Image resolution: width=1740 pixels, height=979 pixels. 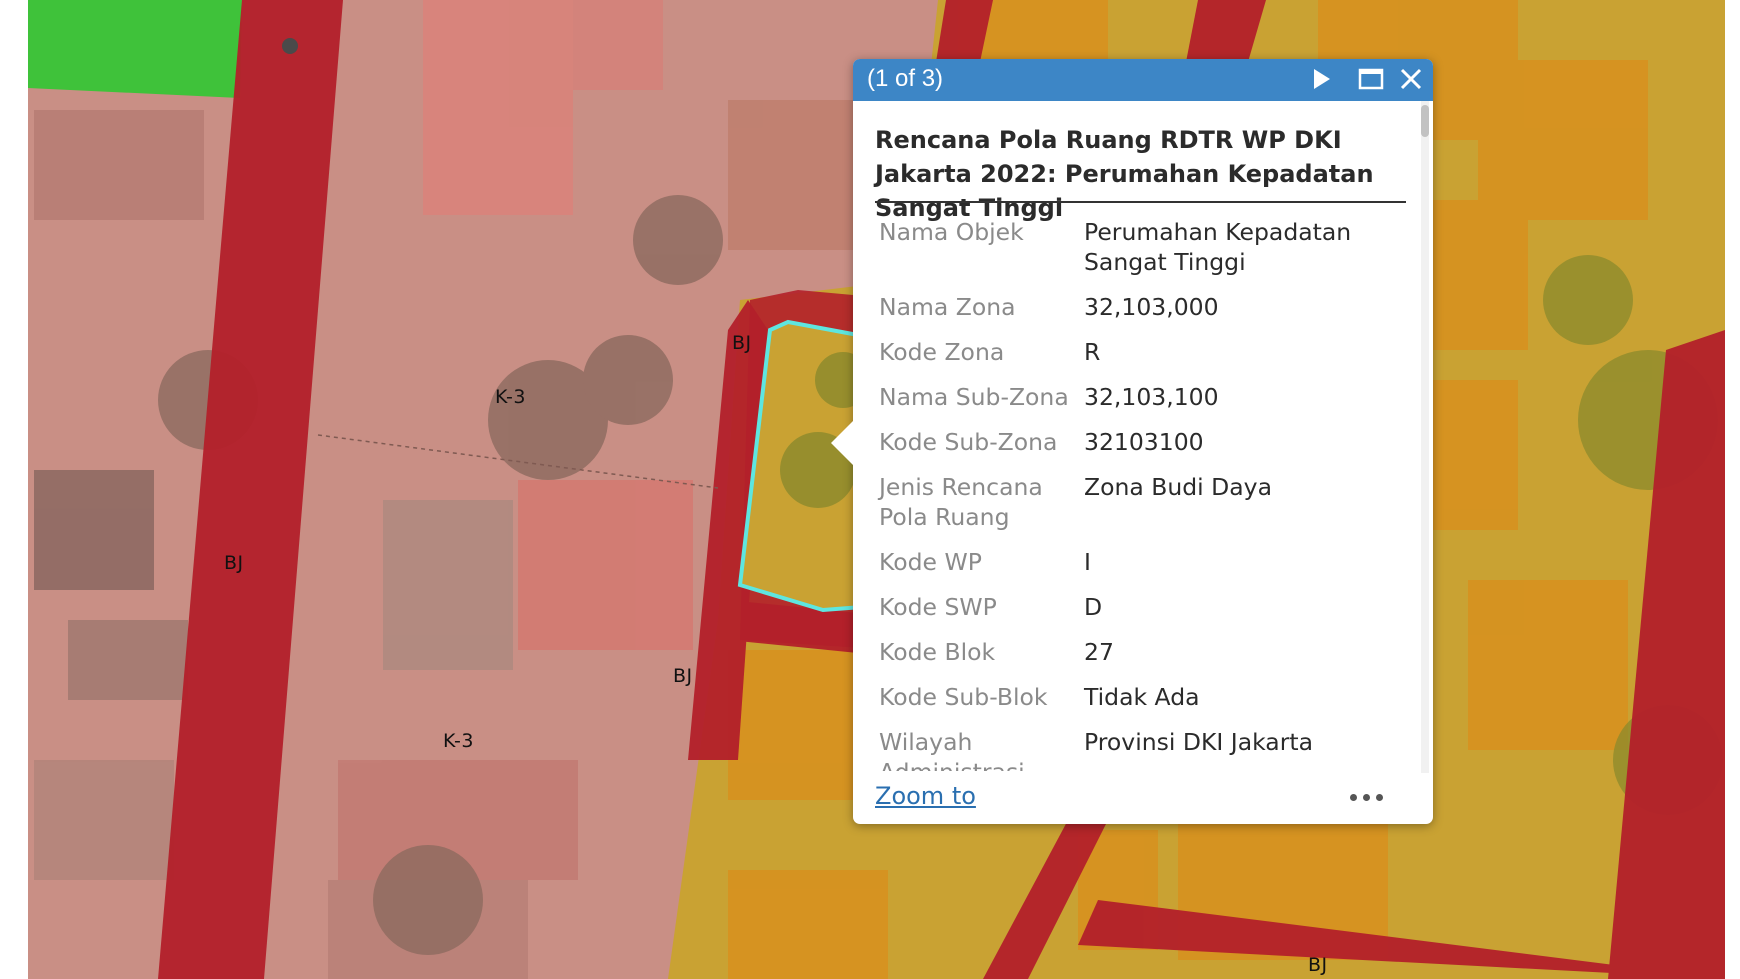 What do you see at coordinates (952, 749) in the screenshot?
I see `attribute-key: Wilayah Administrasi` at bounding box center [952, 749].